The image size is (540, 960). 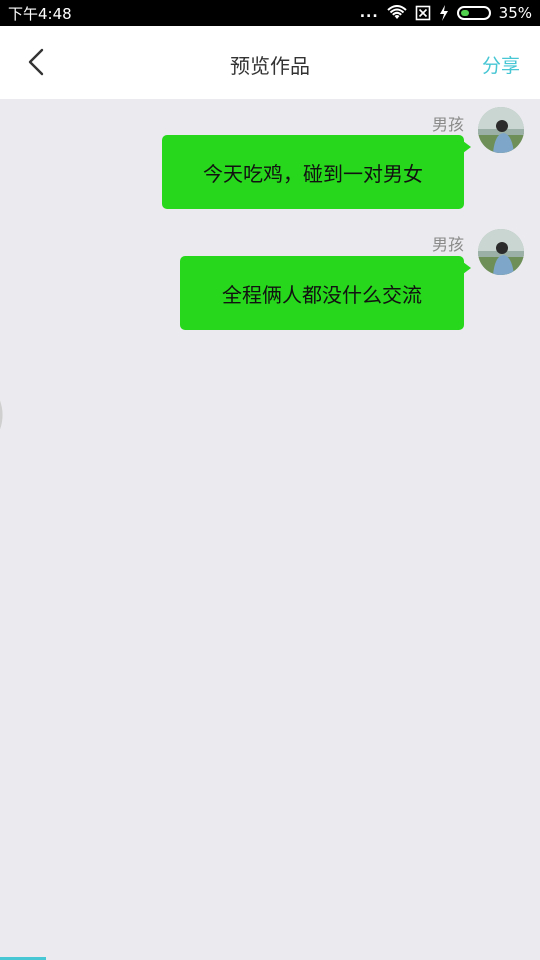 I want to click on status-bar: 下午4:48 ... 35%, so click(x=270, y=13).